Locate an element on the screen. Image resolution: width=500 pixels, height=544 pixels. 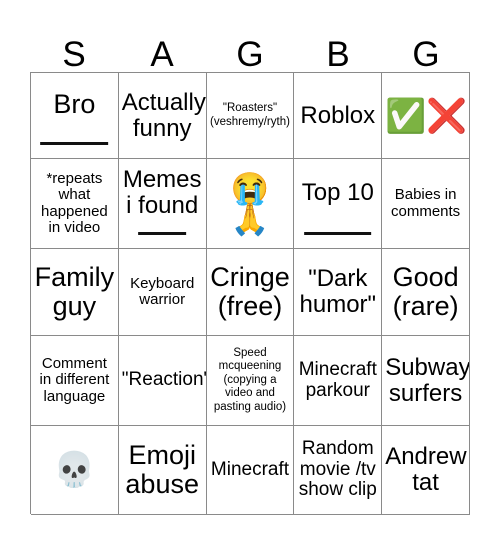
bingo-cell-label: "Reaction" is located at coordinates (164, 380).